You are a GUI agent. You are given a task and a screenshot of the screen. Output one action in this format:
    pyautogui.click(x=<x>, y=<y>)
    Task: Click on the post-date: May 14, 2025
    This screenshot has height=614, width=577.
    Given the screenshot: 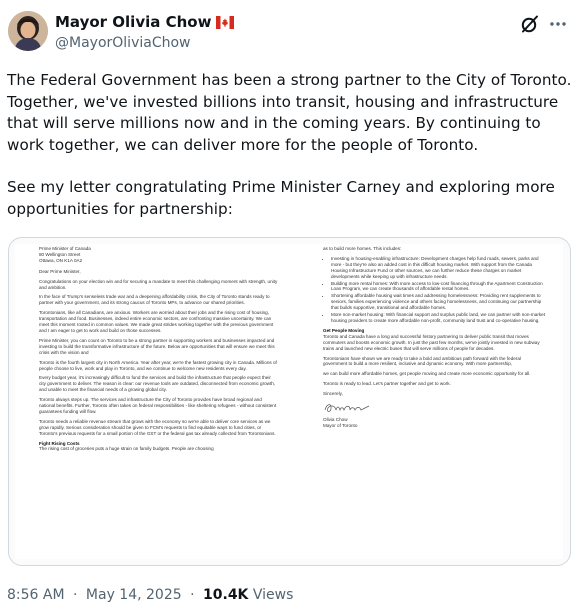 What is the action you would take?
    pyautogui.click(x=134, y=595)
    